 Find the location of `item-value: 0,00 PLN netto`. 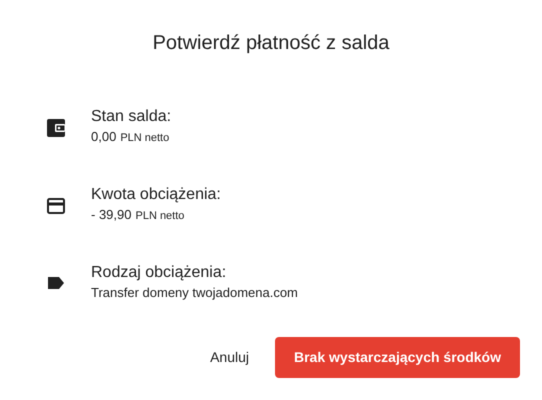

item-value: 0,00 PLN netto is located at coordinates (130, 137).